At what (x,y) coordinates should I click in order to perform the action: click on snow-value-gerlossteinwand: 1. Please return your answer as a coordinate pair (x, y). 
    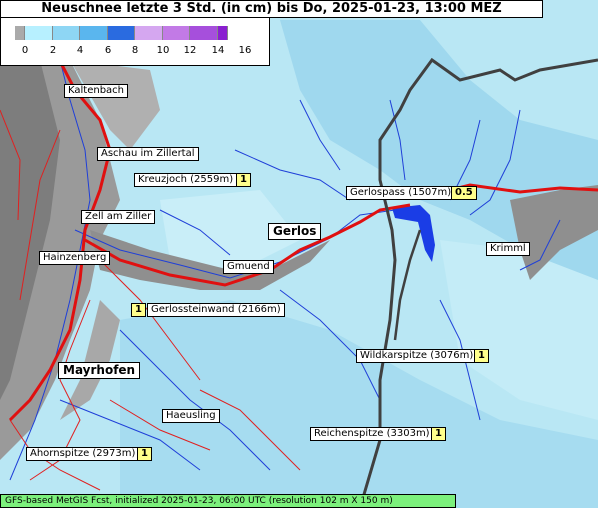
    Looking at the image, I should click on (138, 310).